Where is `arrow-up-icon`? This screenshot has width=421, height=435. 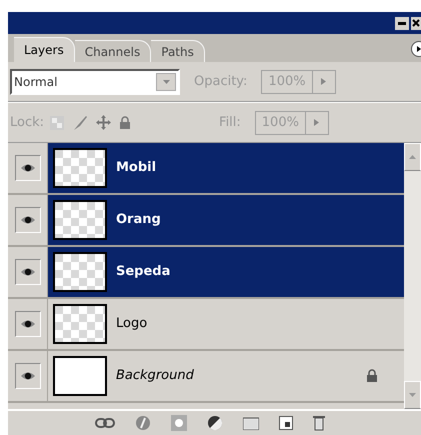 arrow-up-icon is located at coordinates (412, 157).